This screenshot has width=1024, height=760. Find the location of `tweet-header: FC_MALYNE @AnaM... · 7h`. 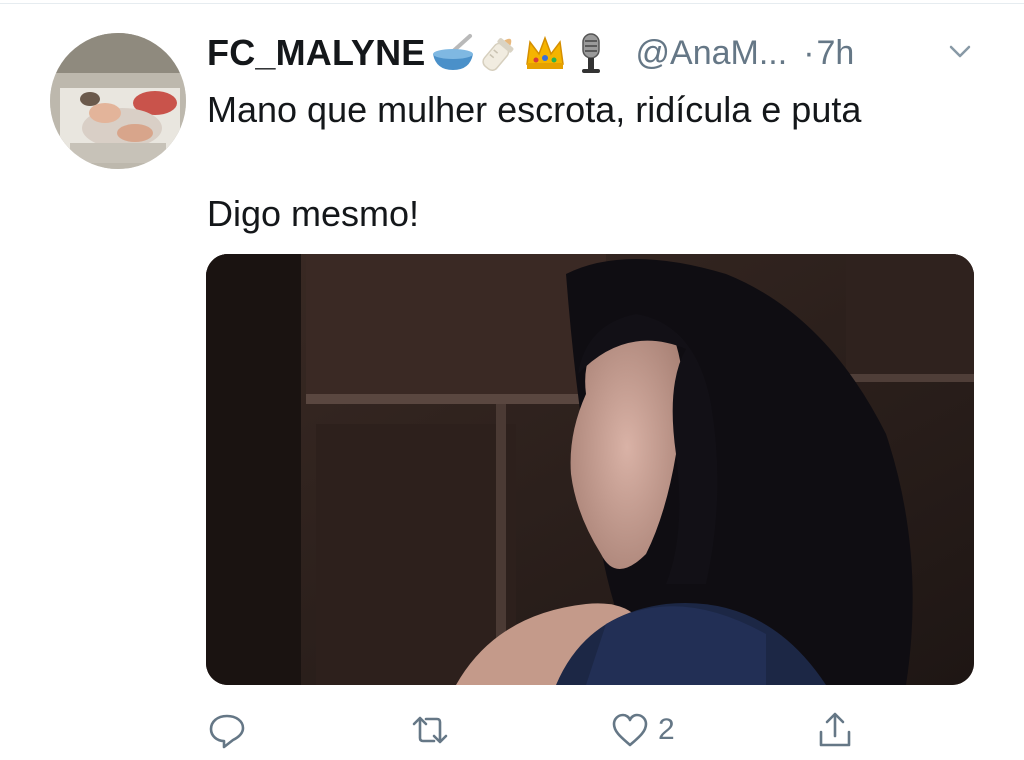

tweet-header: FC_MALYNE @AnaM... · 7h is located at coordinates (597, 53).